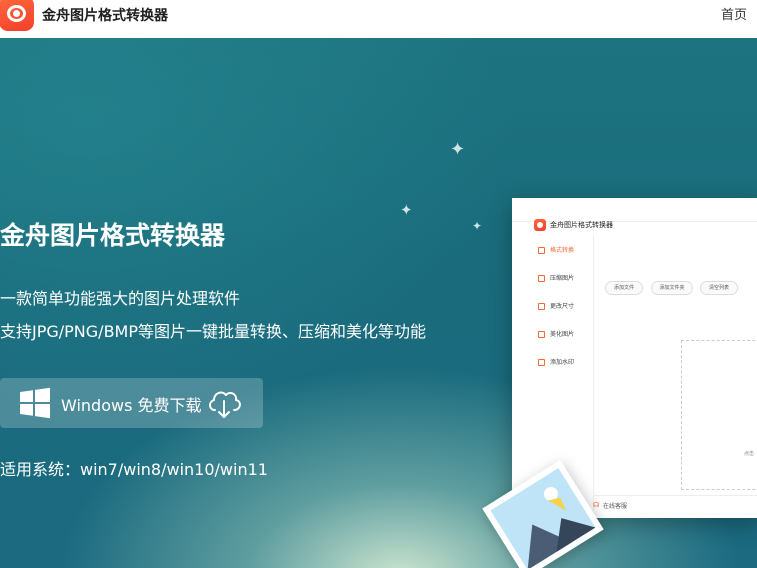 The image size is (757, 568). I want to click on windows-download-button: Windows 免费下载, so click(131, 403).